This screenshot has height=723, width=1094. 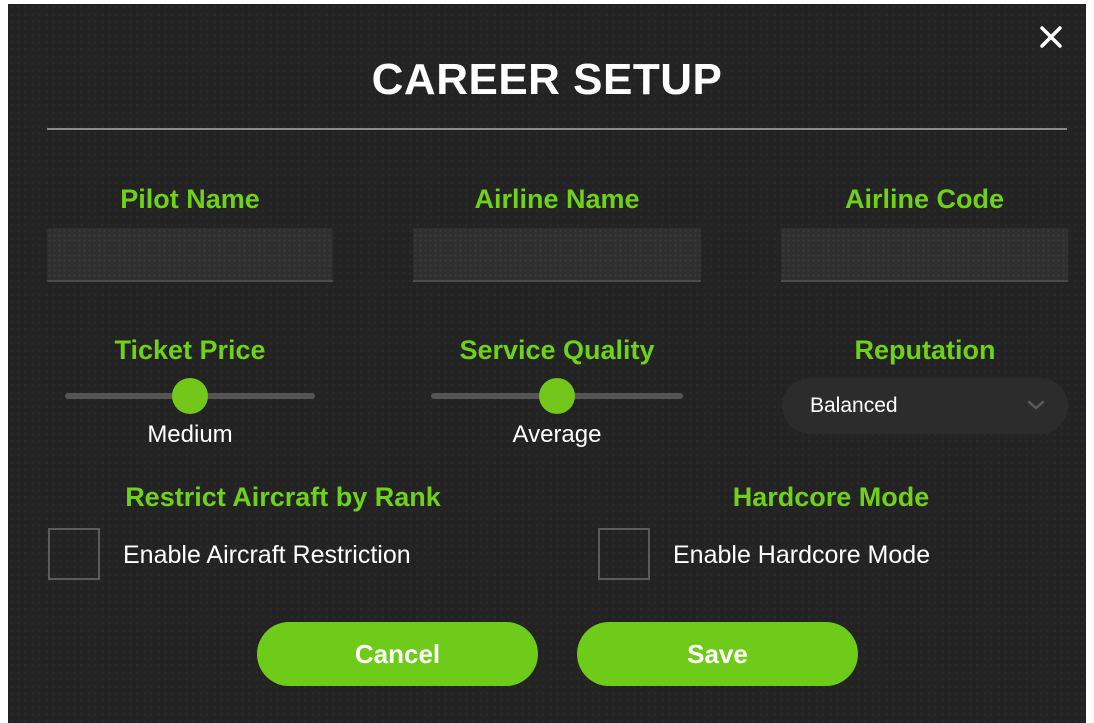 I want to click on service-quality-label: Service Quality, so click(x=557, y=350).